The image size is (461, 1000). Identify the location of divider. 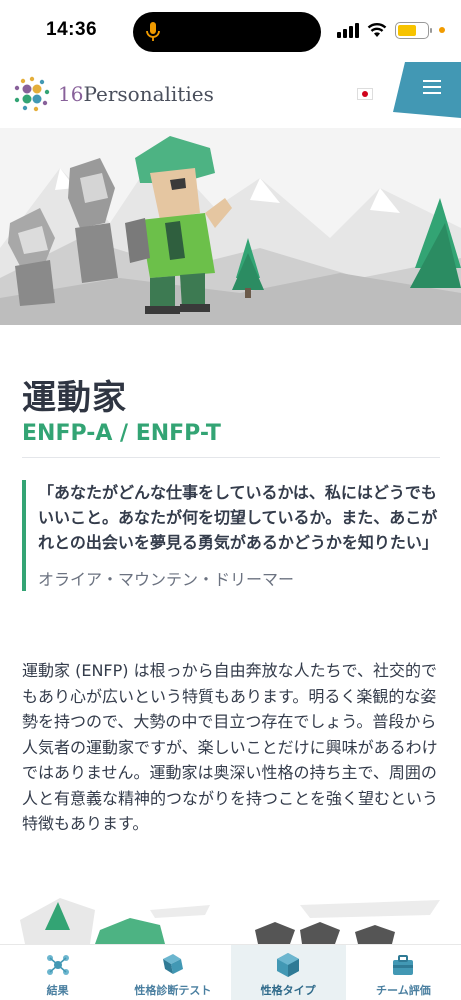
(231, 457).